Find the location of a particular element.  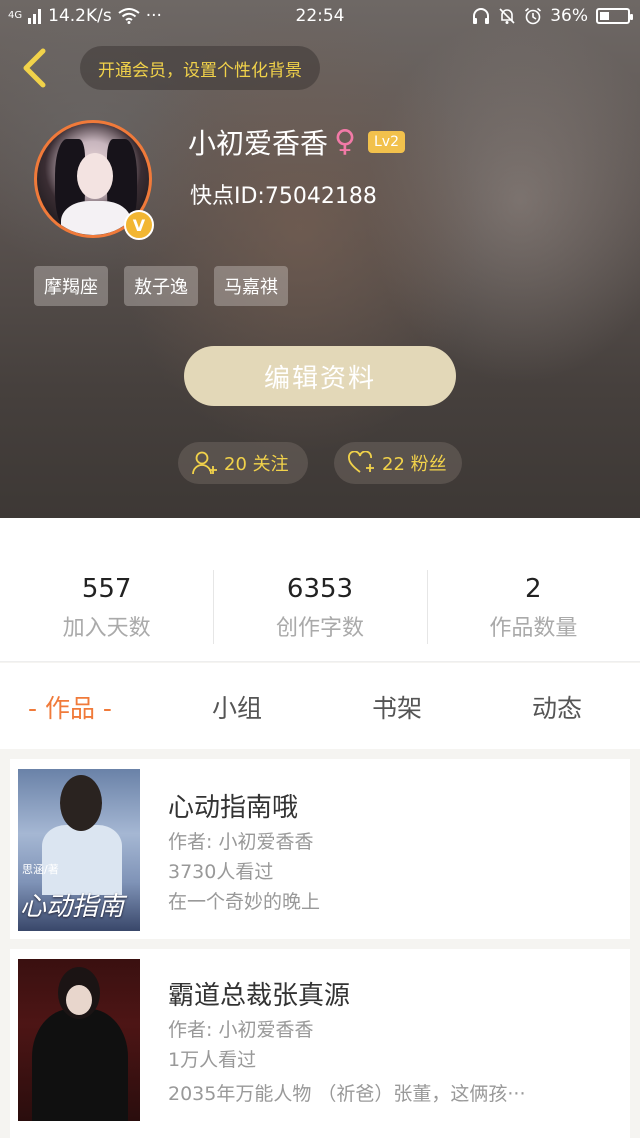

stat-days: 557 加入天数 is located at coordinates (106, 589).